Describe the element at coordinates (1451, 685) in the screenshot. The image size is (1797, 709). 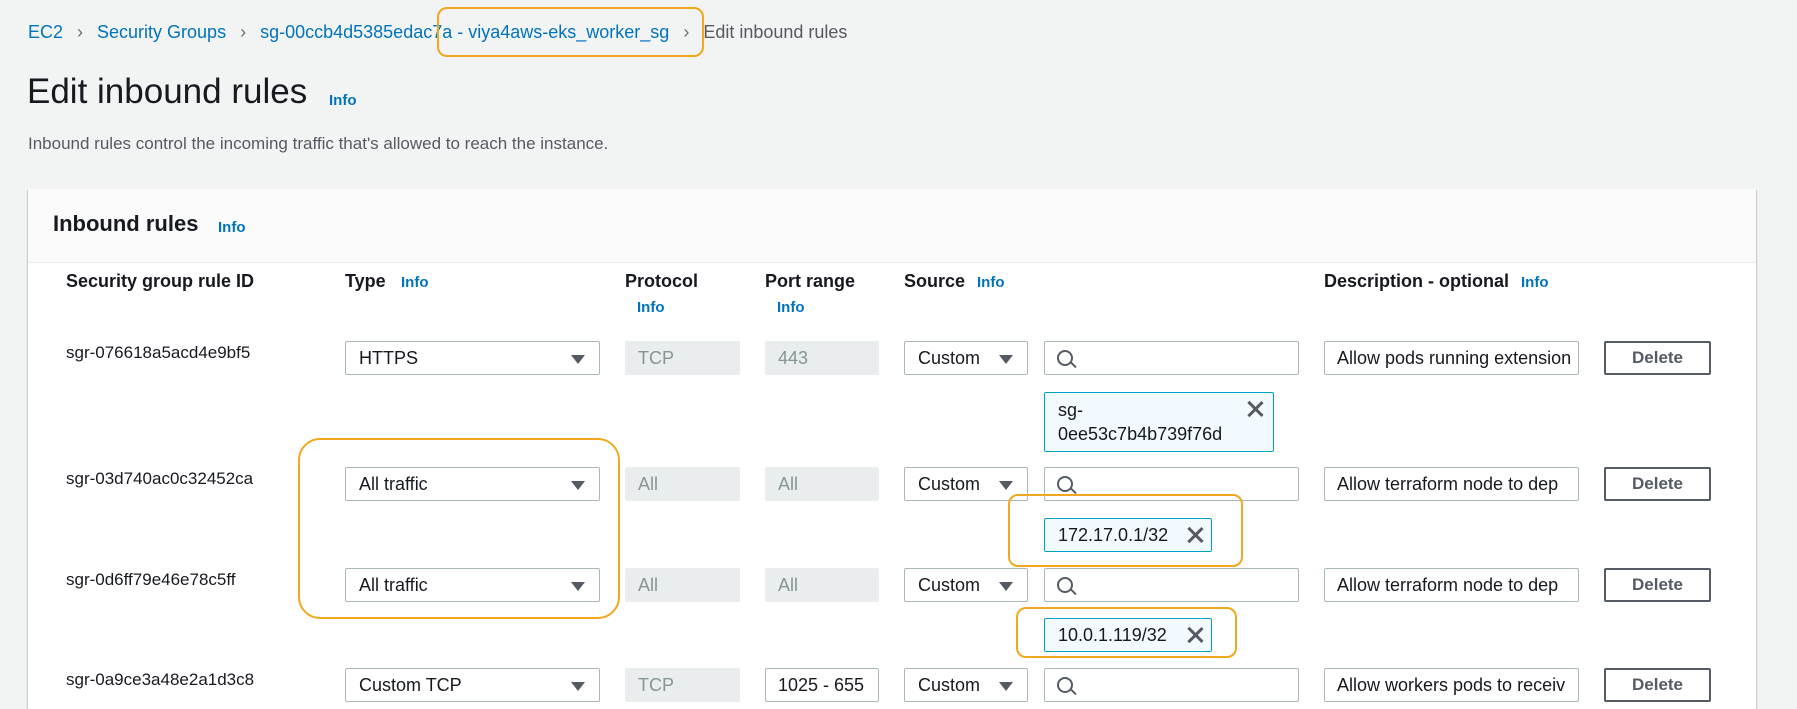
I see `description-input: Allow workers pods to receiv` at that location.